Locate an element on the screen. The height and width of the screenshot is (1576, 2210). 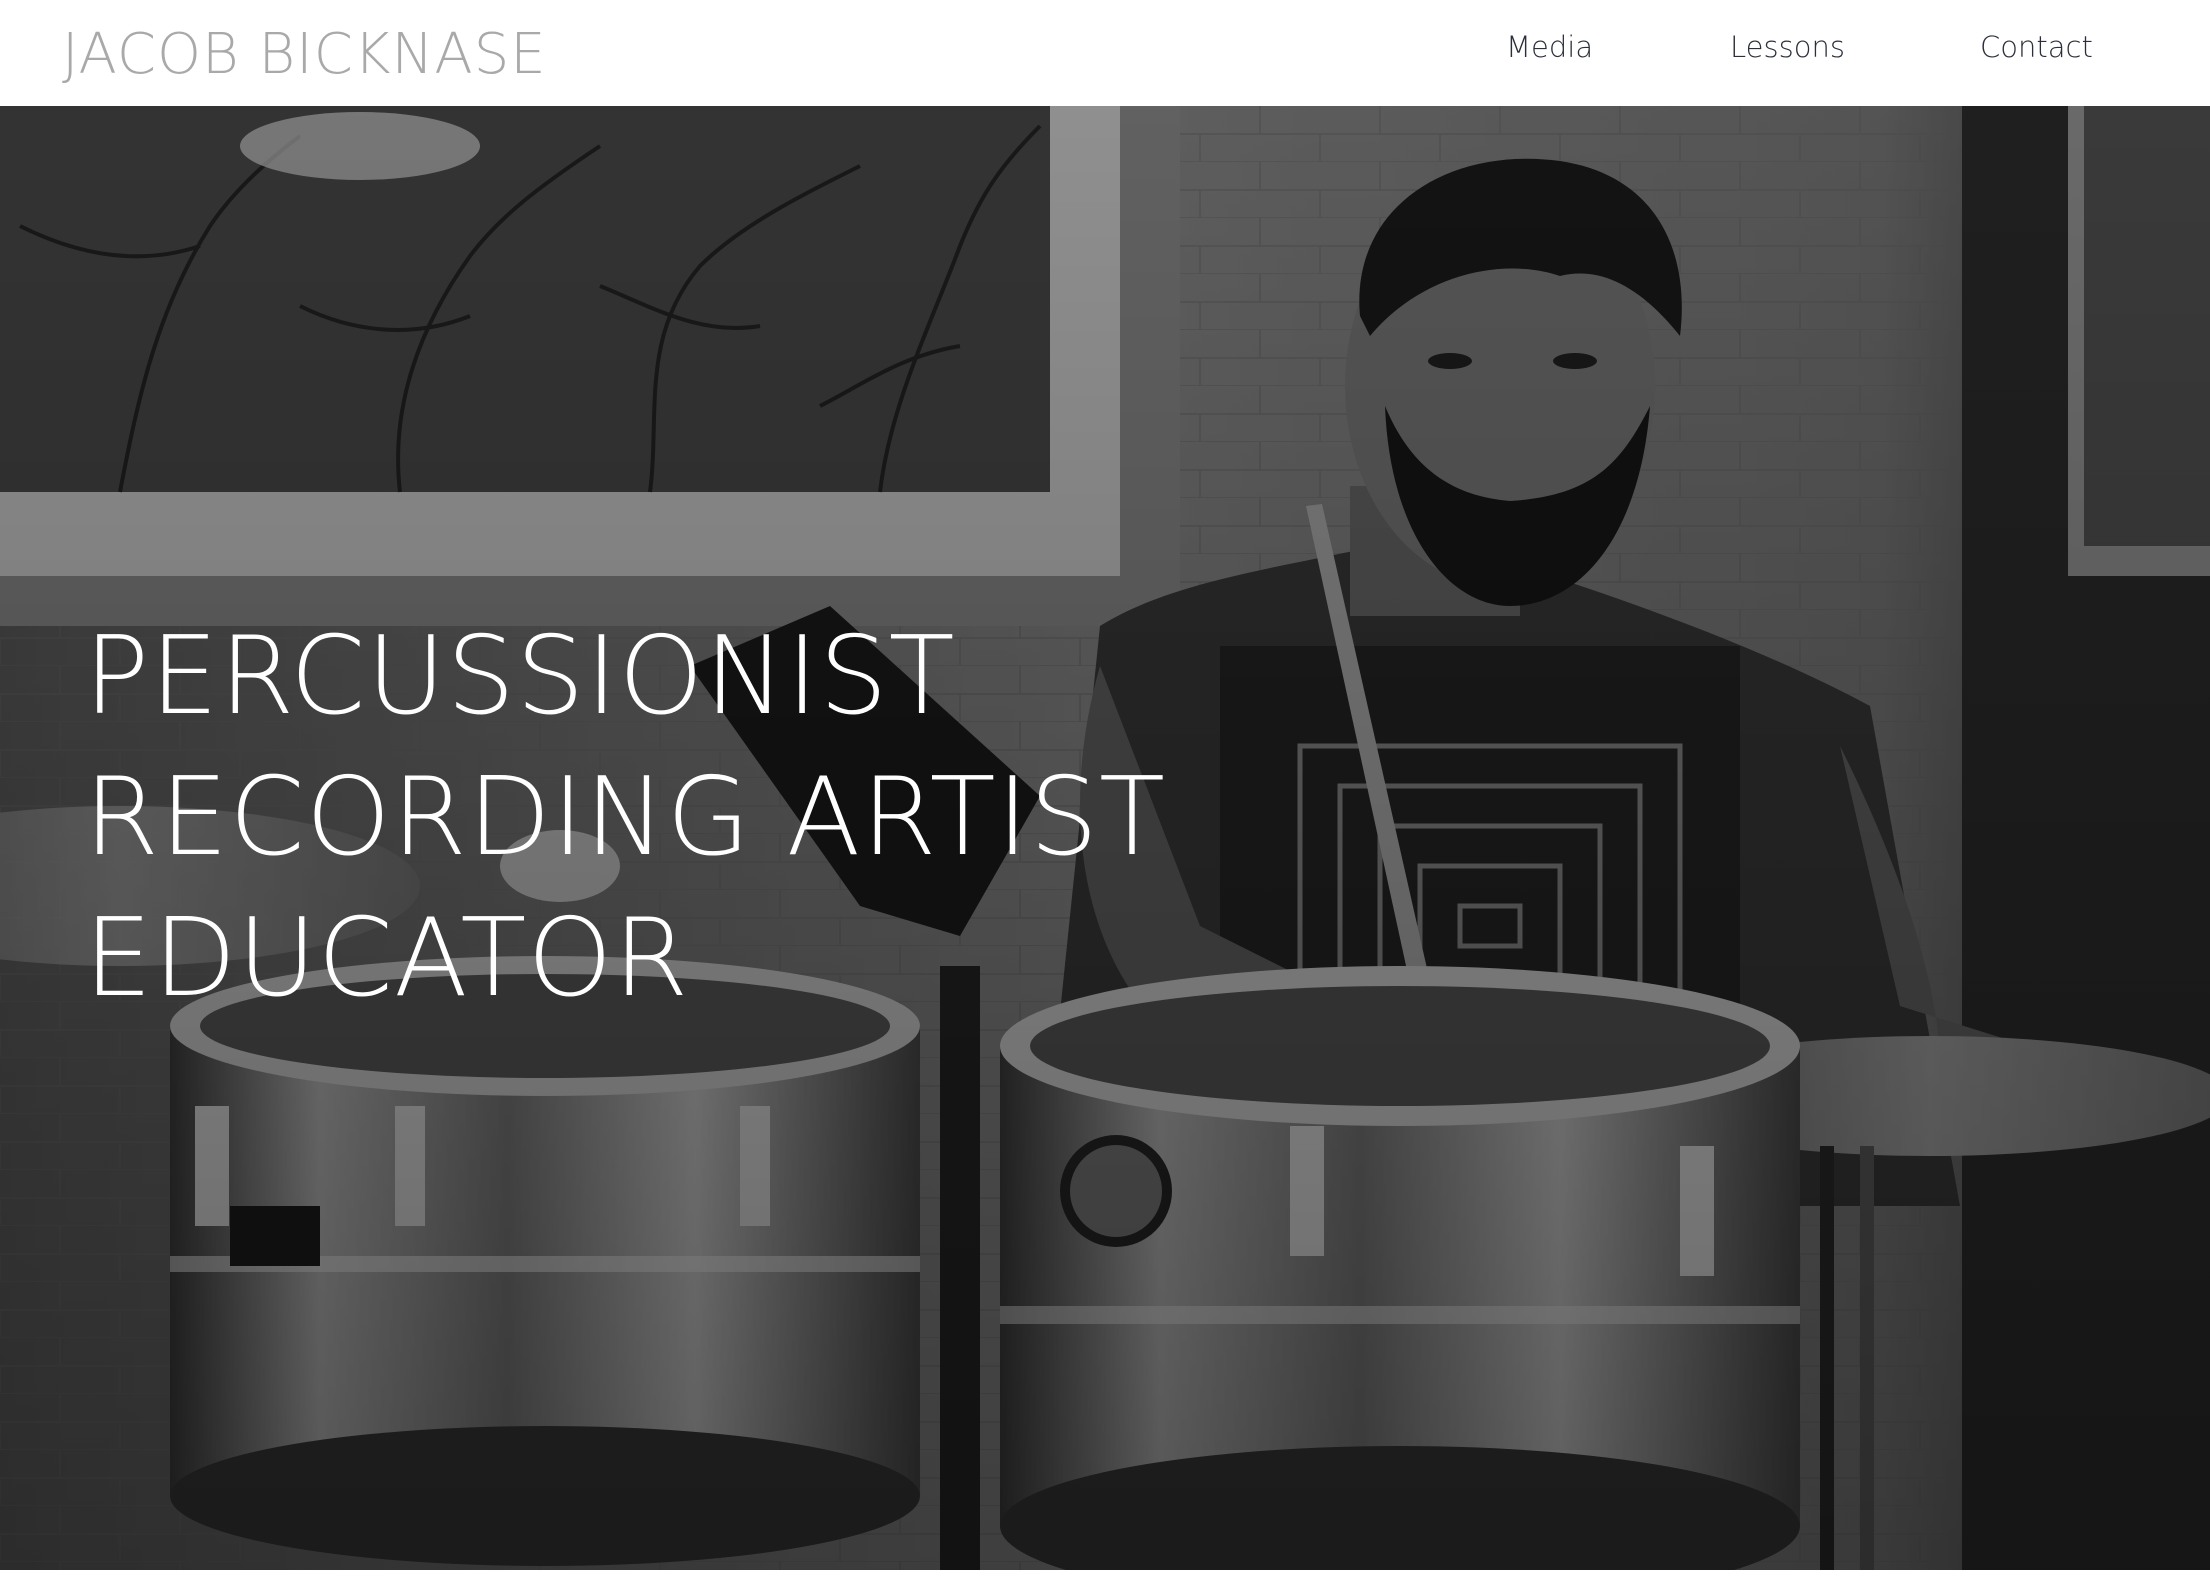
nav-contact-link: Contact is located at coordinates (2036, 47).